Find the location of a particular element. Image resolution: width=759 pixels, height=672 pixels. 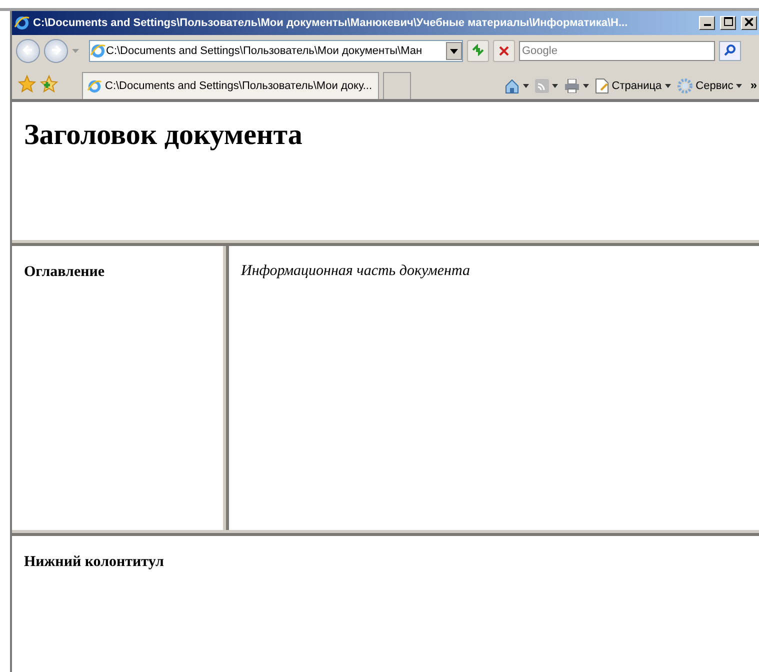

minimize-button is located at coordinates (707, 23).